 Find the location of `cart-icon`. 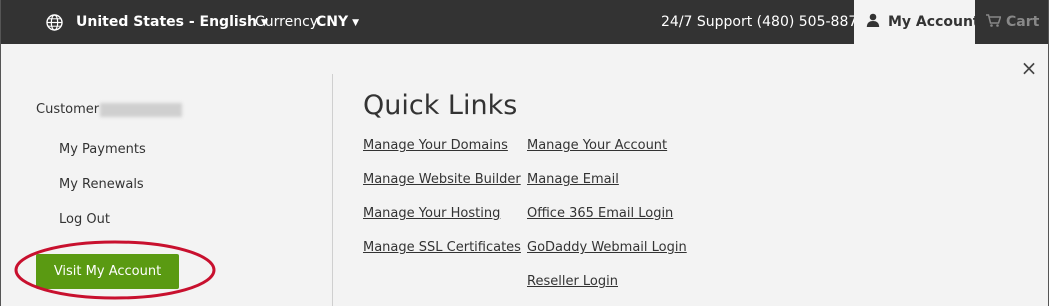

cart-icon is located at coordinates (994, 22).